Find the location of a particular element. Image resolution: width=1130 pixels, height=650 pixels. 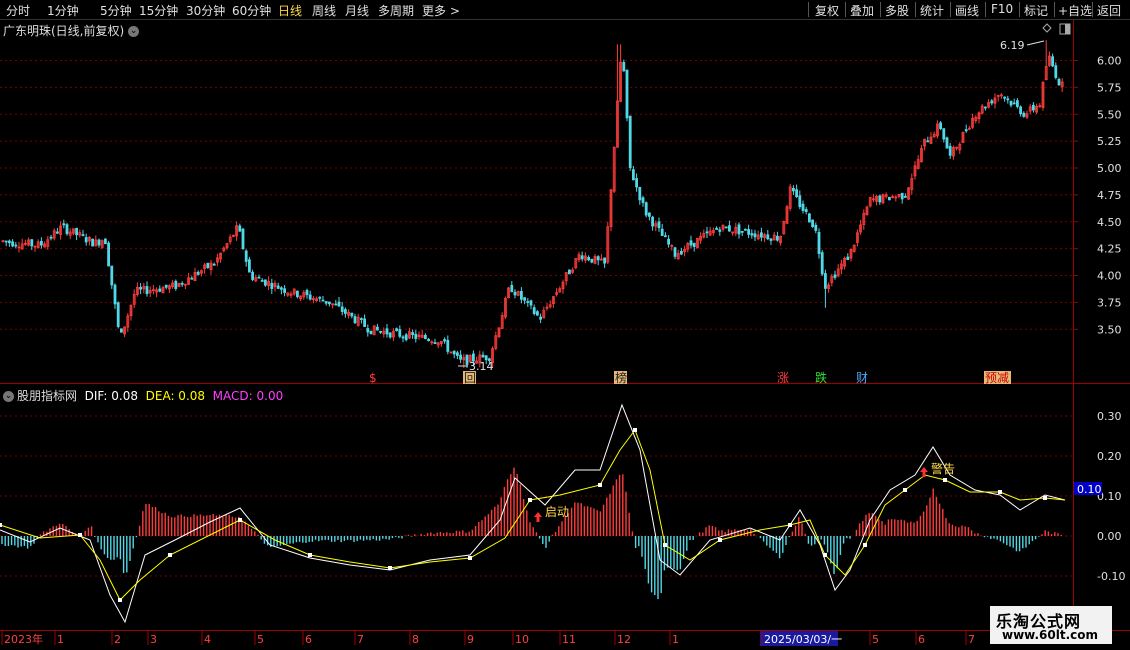

indicator-name: 股朋指标网 is located at coordinates (47, 396).